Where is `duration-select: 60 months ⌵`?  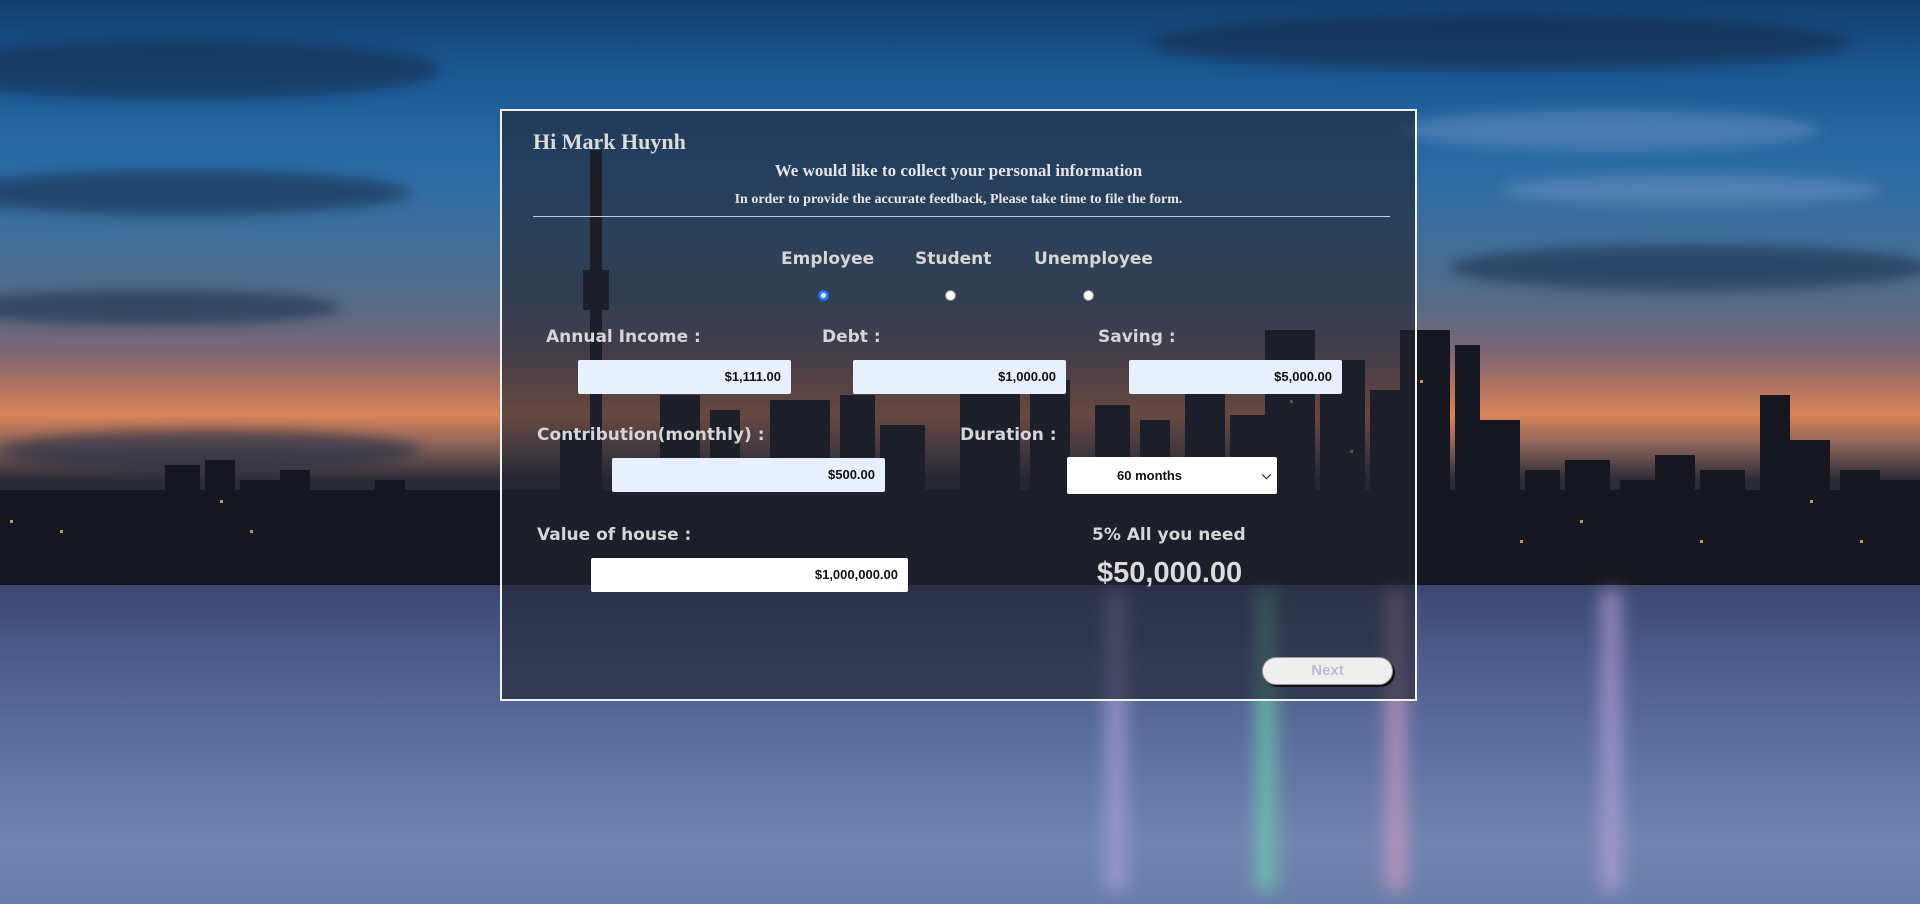 duration-select: 60 months ⌵ is located at coordinates (1172, 475).